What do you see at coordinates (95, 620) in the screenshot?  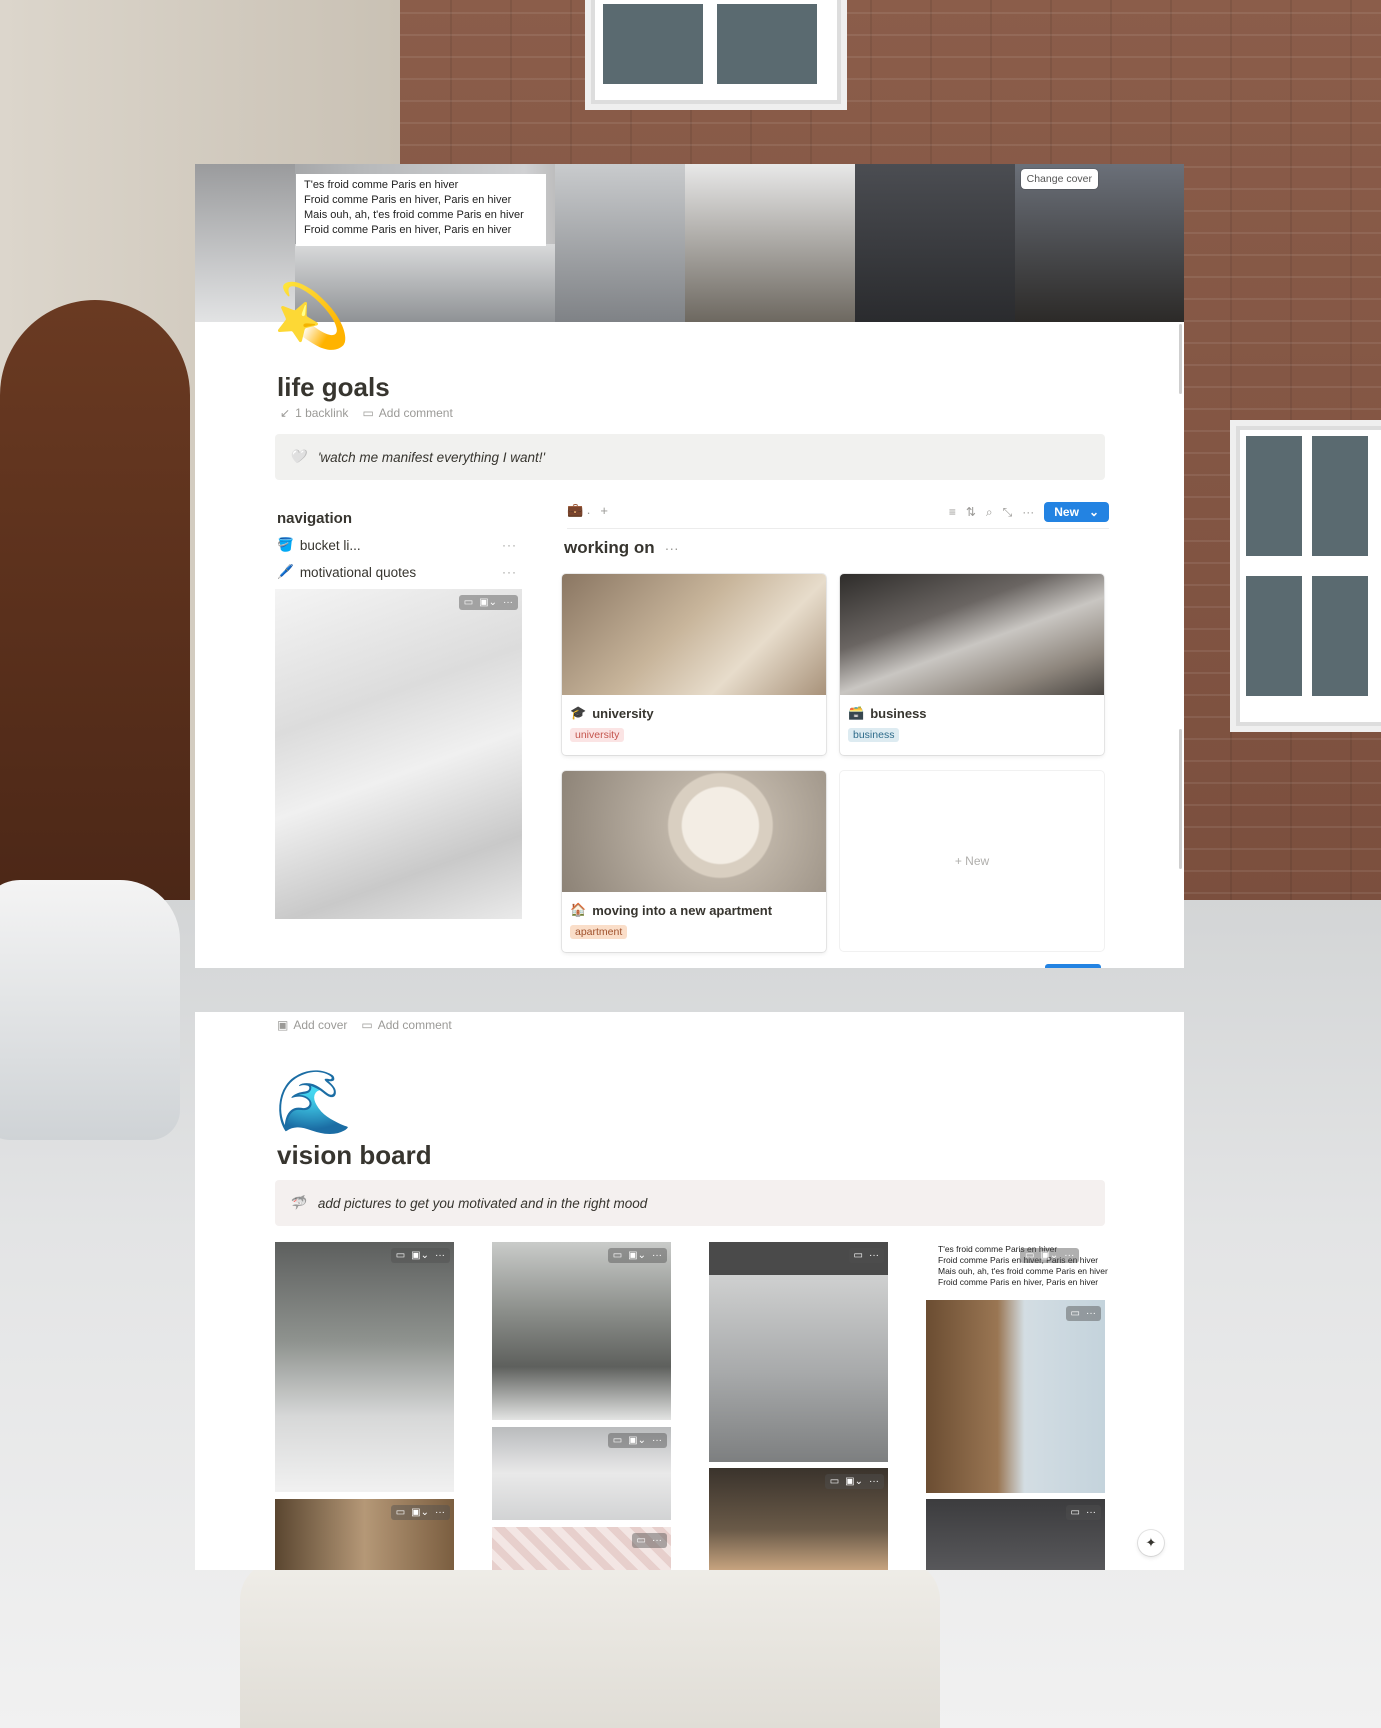 I see `background-door` at bounding box center [95, 620].